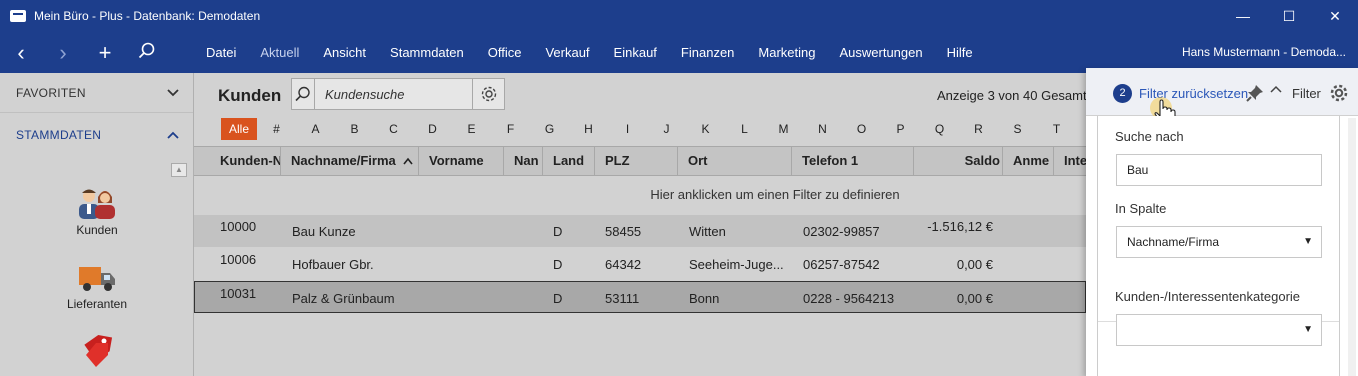 The height and width of the screenshot is (376, 1358). I want to click on maximize-button: ☐, so click(1289, 16).